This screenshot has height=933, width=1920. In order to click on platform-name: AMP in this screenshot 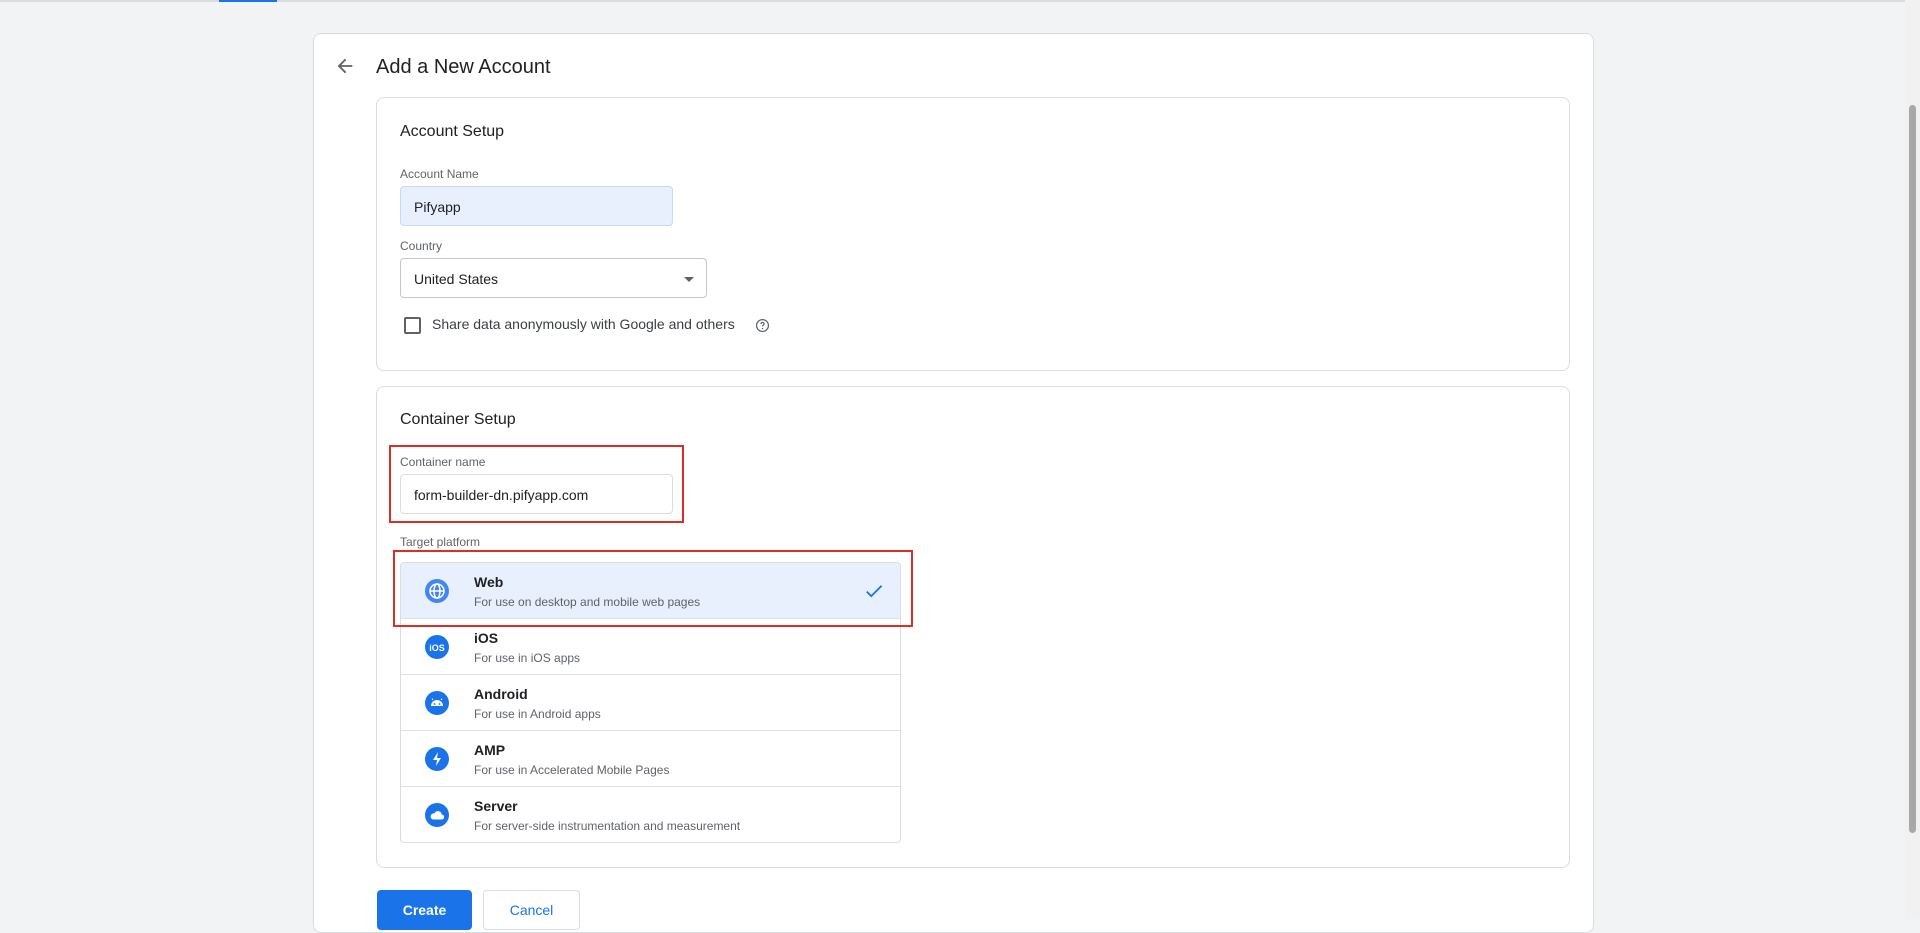, I will do `click(490, 750)`.